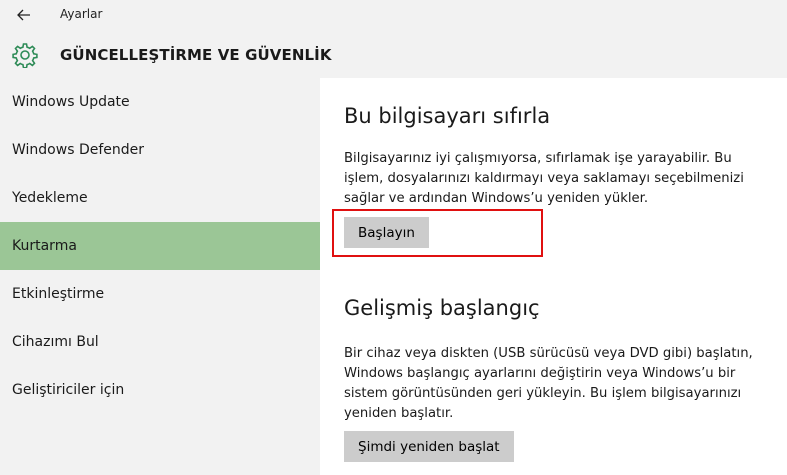 Image resolution: width=787 pixels, height=475 pixels. I want to click on sidebar-item-windows-update: Windows Update, so click(160, 102).